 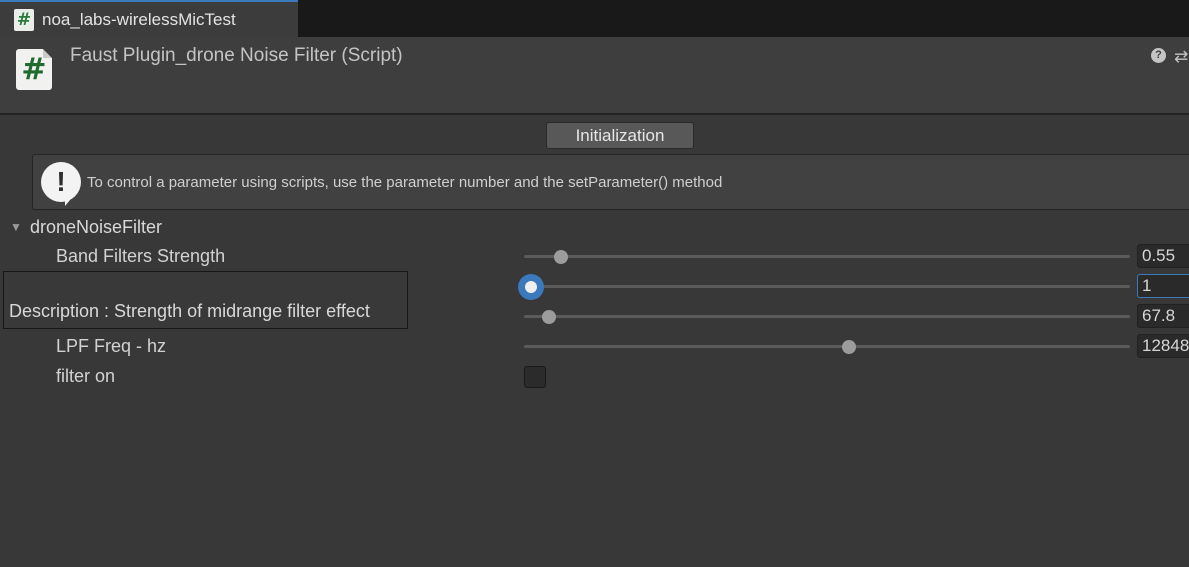 What do you see at coordinates (531, 287) in the screenshot?
I see `slider-thumb-midrange-strength` at bounding box center [531, 287].